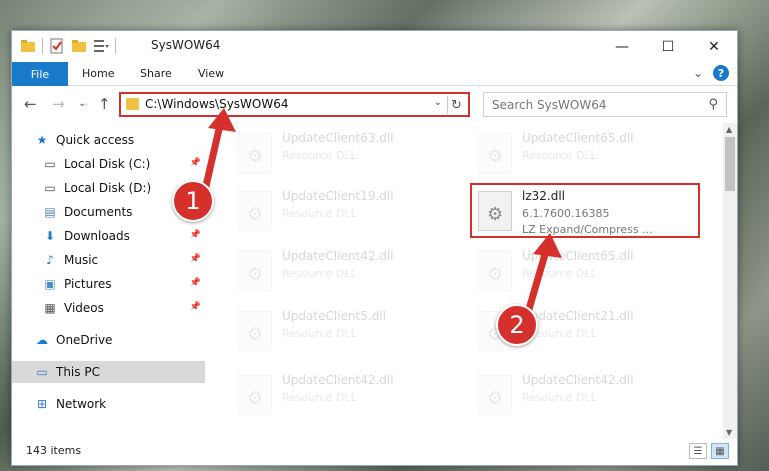  I want to click on recent-locations-icon: ⌄, so click(82, 103).